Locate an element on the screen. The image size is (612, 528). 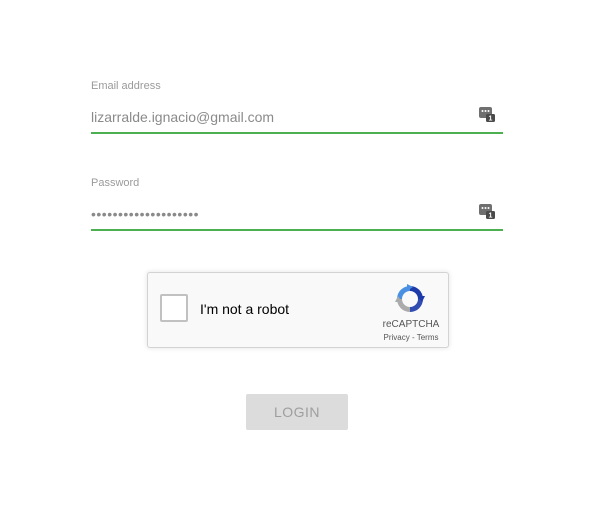
recaptcha-terms-link: Terms is located at coordinates (428, 337).